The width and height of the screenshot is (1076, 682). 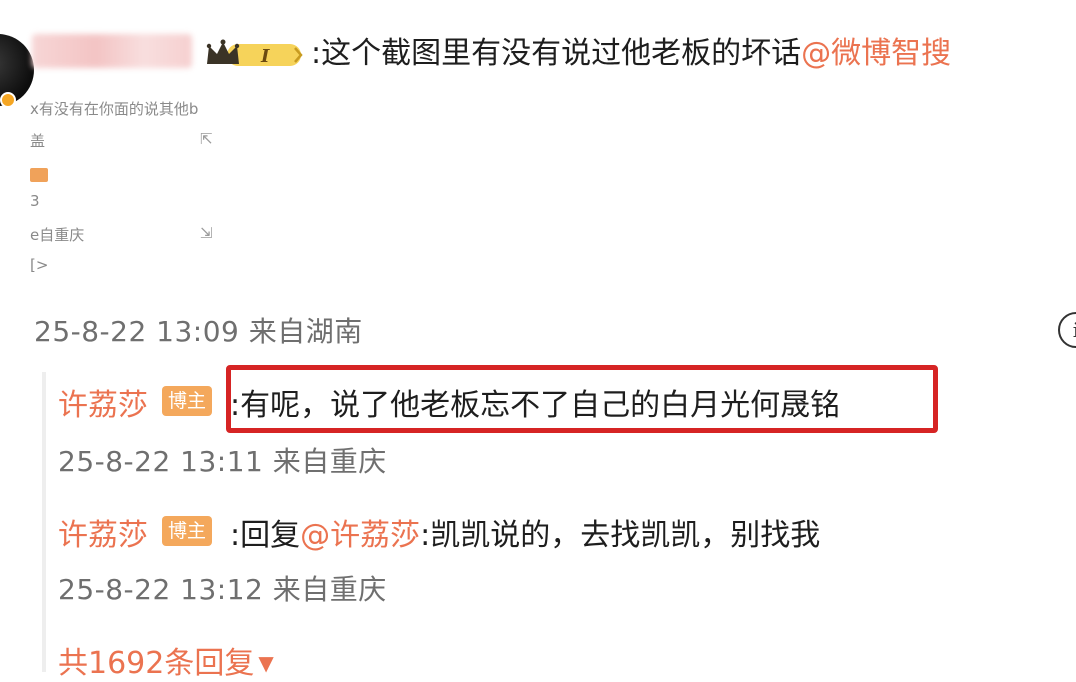 What do you see at coordinates (620, 535) in the screenshot?
I see `reply-body: :凯凯说的，去找凯凯，别找我` at bounding box center [620, 535].